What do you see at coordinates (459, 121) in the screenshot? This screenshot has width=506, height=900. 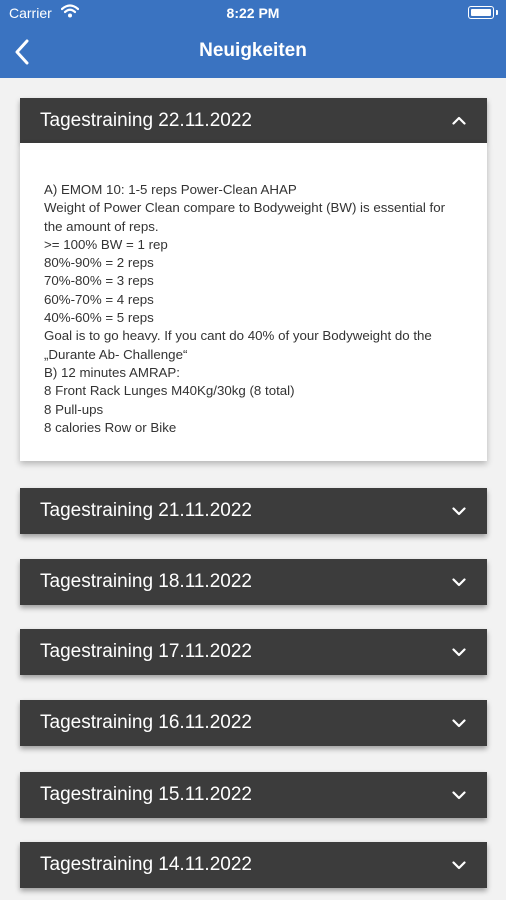 I see `chevron-up-icon` at bounding box center [459, 121].